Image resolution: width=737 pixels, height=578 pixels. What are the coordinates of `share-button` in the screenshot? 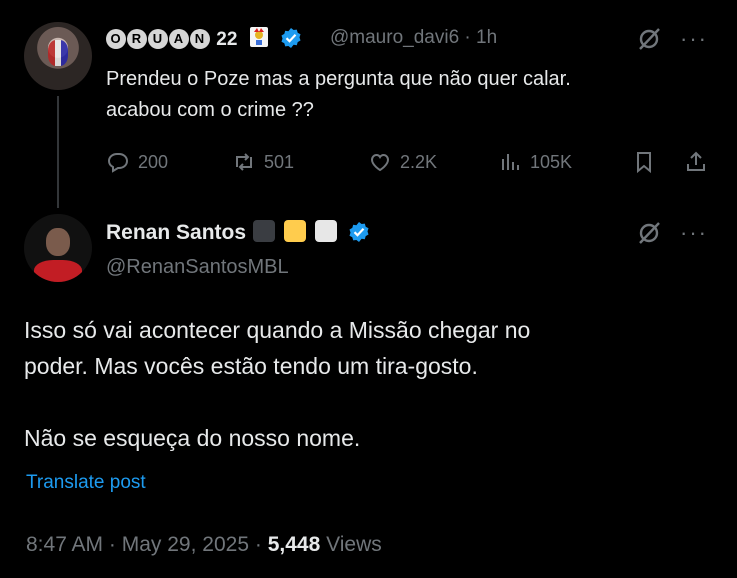 It's located at (696, 162).